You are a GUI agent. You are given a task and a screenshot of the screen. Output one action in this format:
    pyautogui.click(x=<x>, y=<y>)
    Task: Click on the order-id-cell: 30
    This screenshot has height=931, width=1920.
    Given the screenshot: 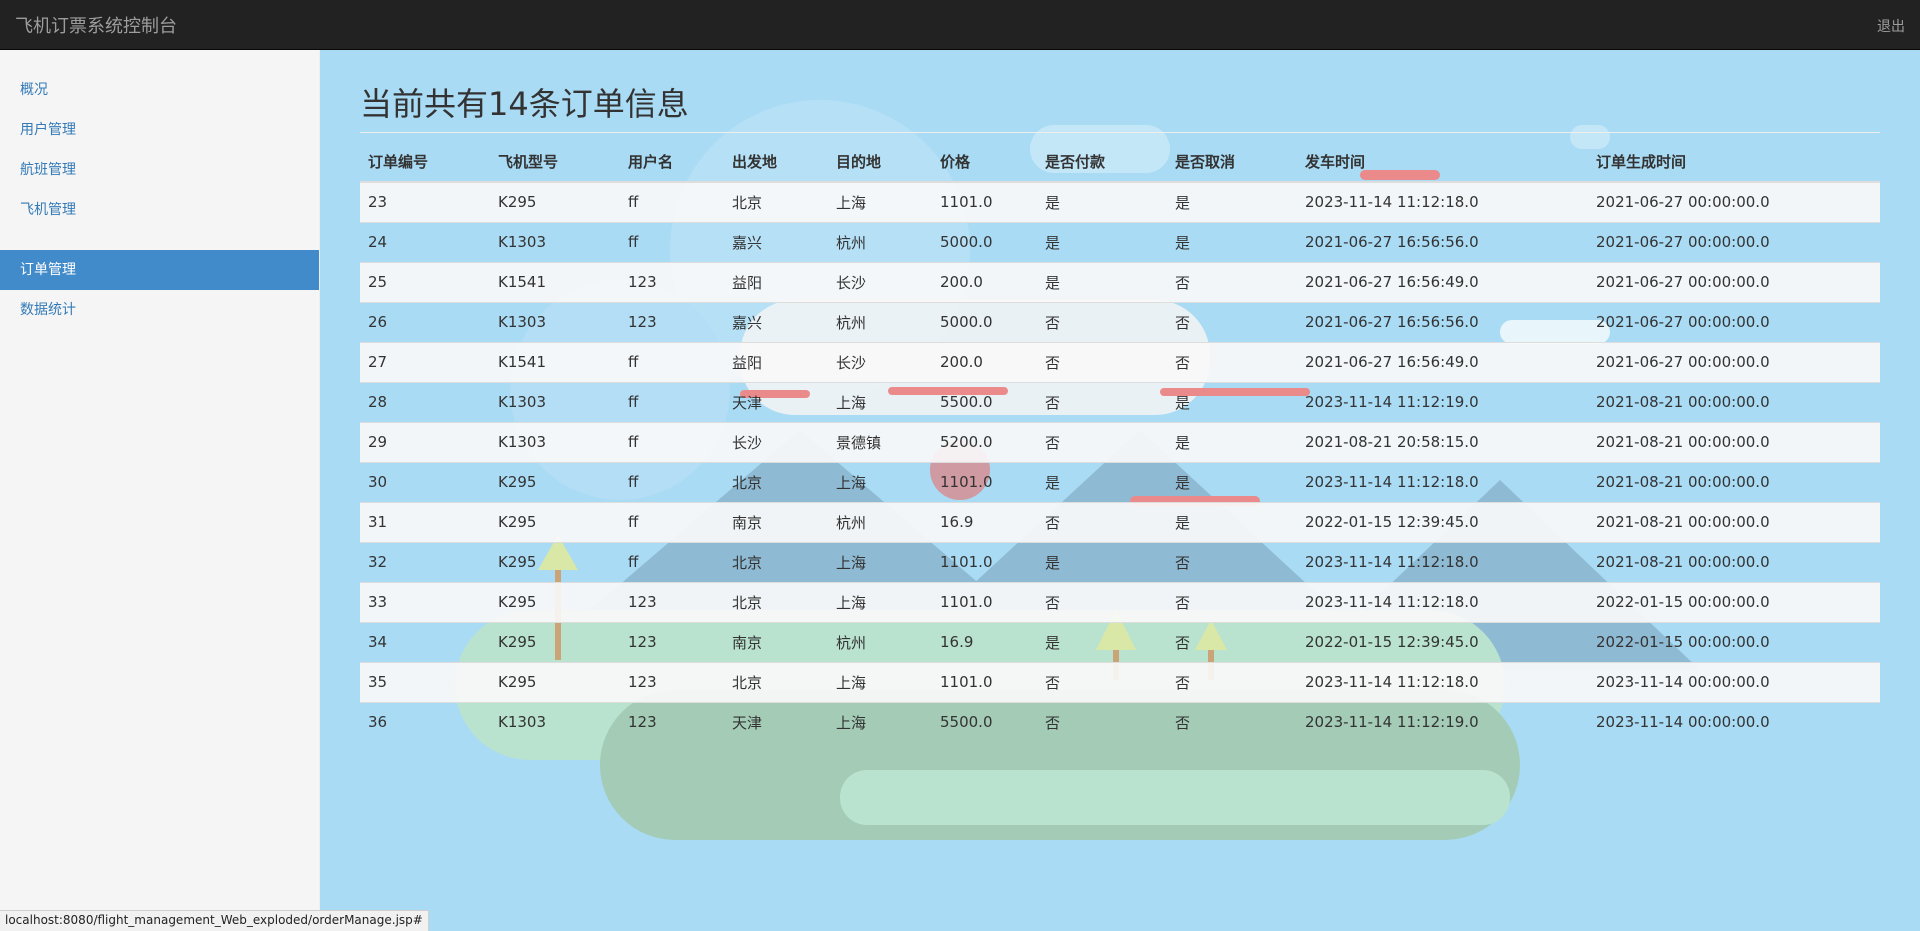 What is the action you would take?
    pyautogui.click(x=425, y=481)
    